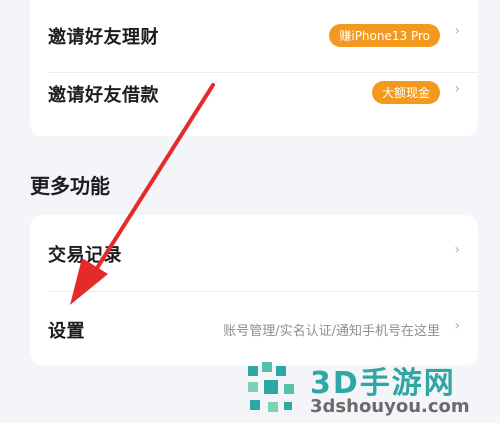  I want to click on watermark: 3D手游网 3dshouyou.com, so click(370, 389).